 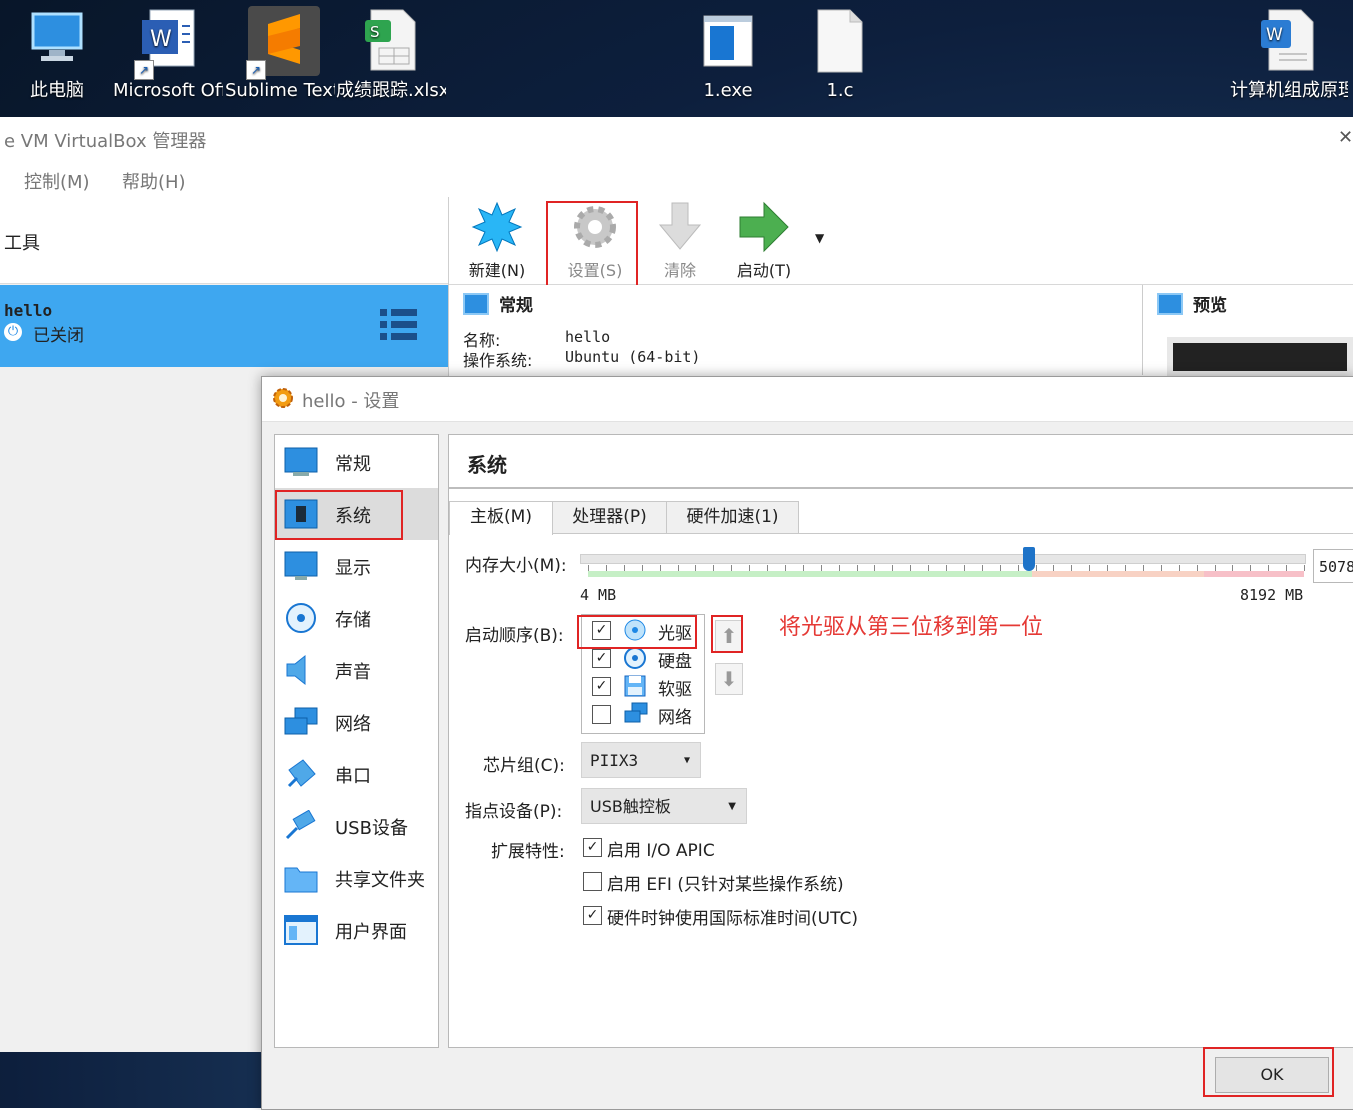 I want to click on desktop-icon-spreadsheet: S 成绩跟踪.xlsx, so click(x=391, y=54).